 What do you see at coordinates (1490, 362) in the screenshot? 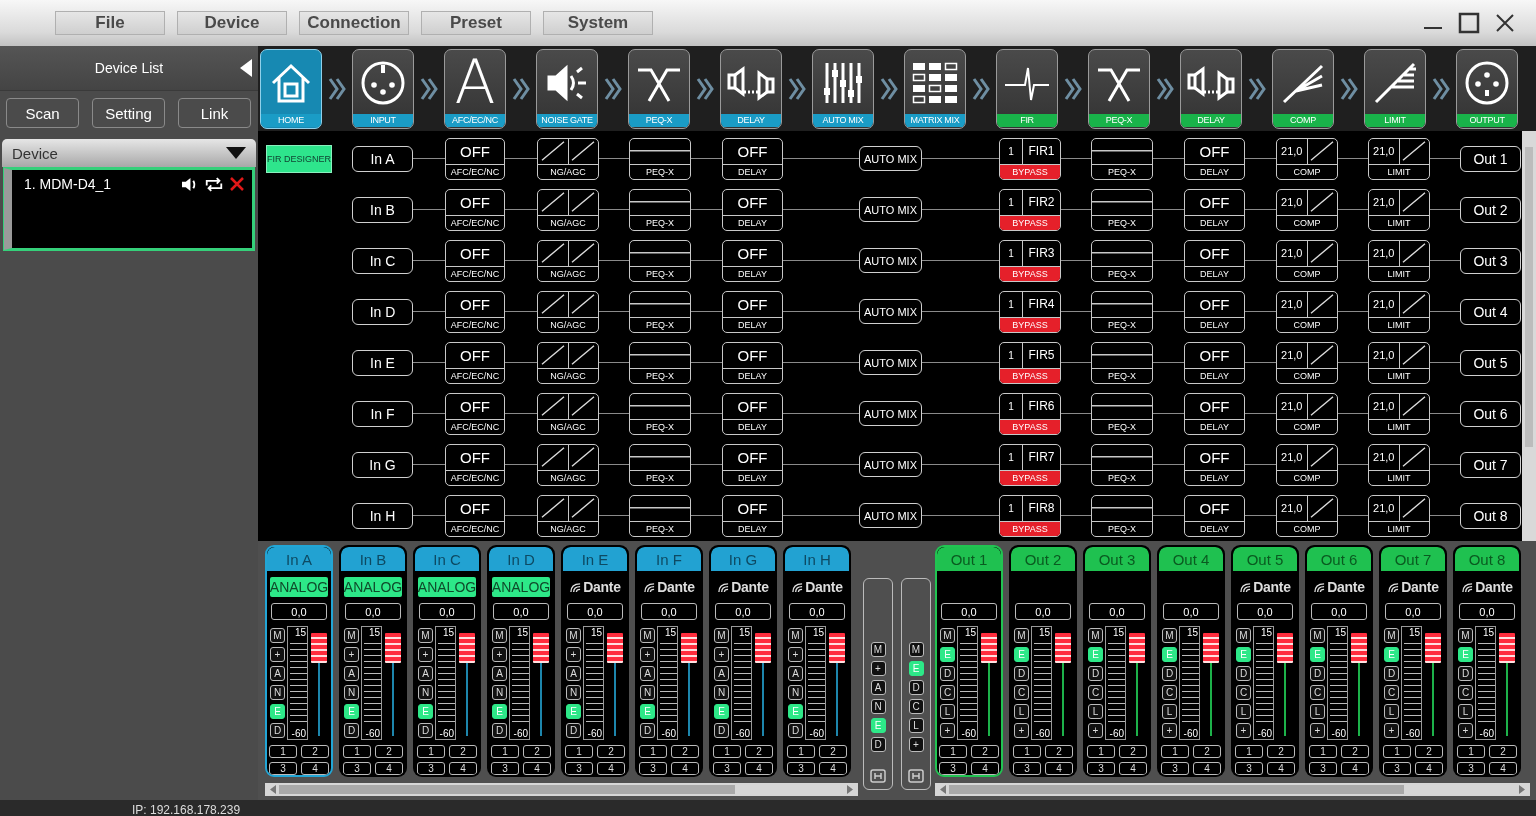
I see `output-channel-button: Out 5` at bounding box center [1490, 362].